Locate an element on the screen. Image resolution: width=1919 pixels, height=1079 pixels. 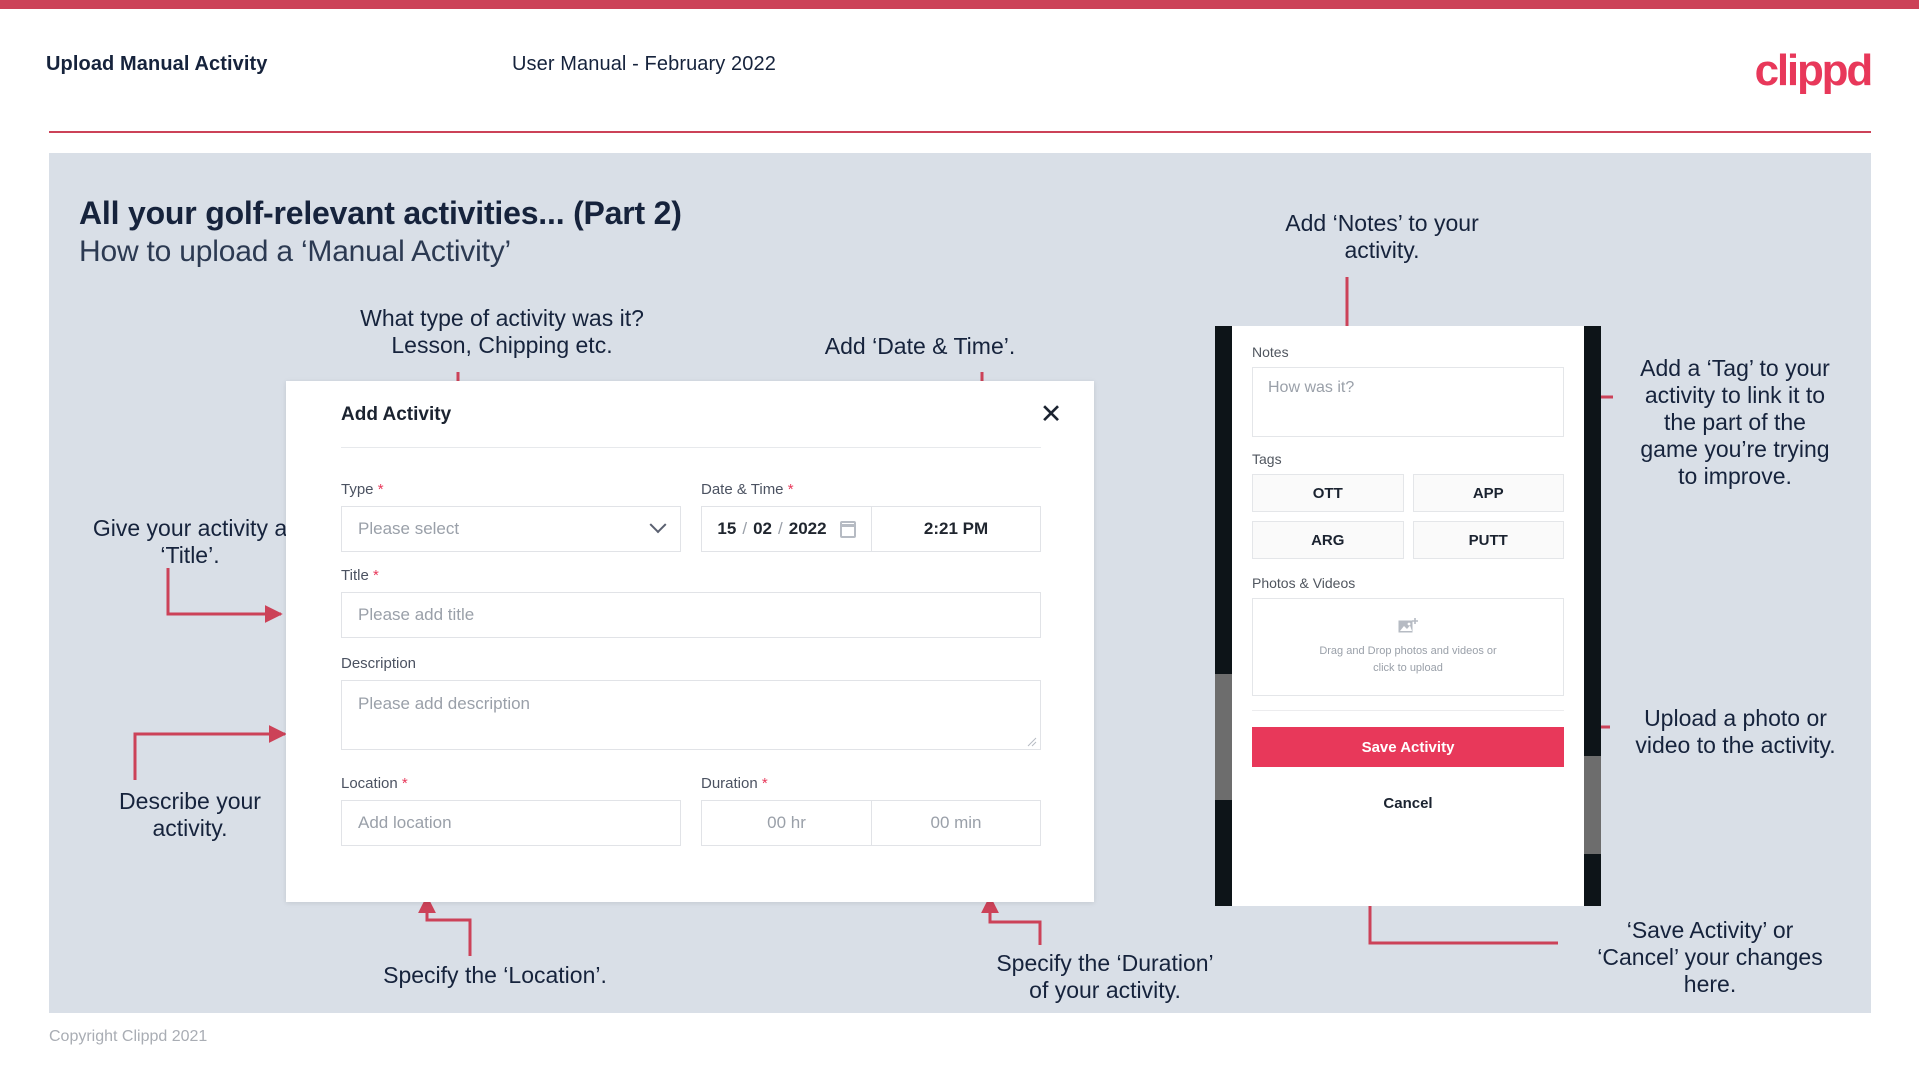
tag-button-ott: OTT is located at coordinates (1328, 493).